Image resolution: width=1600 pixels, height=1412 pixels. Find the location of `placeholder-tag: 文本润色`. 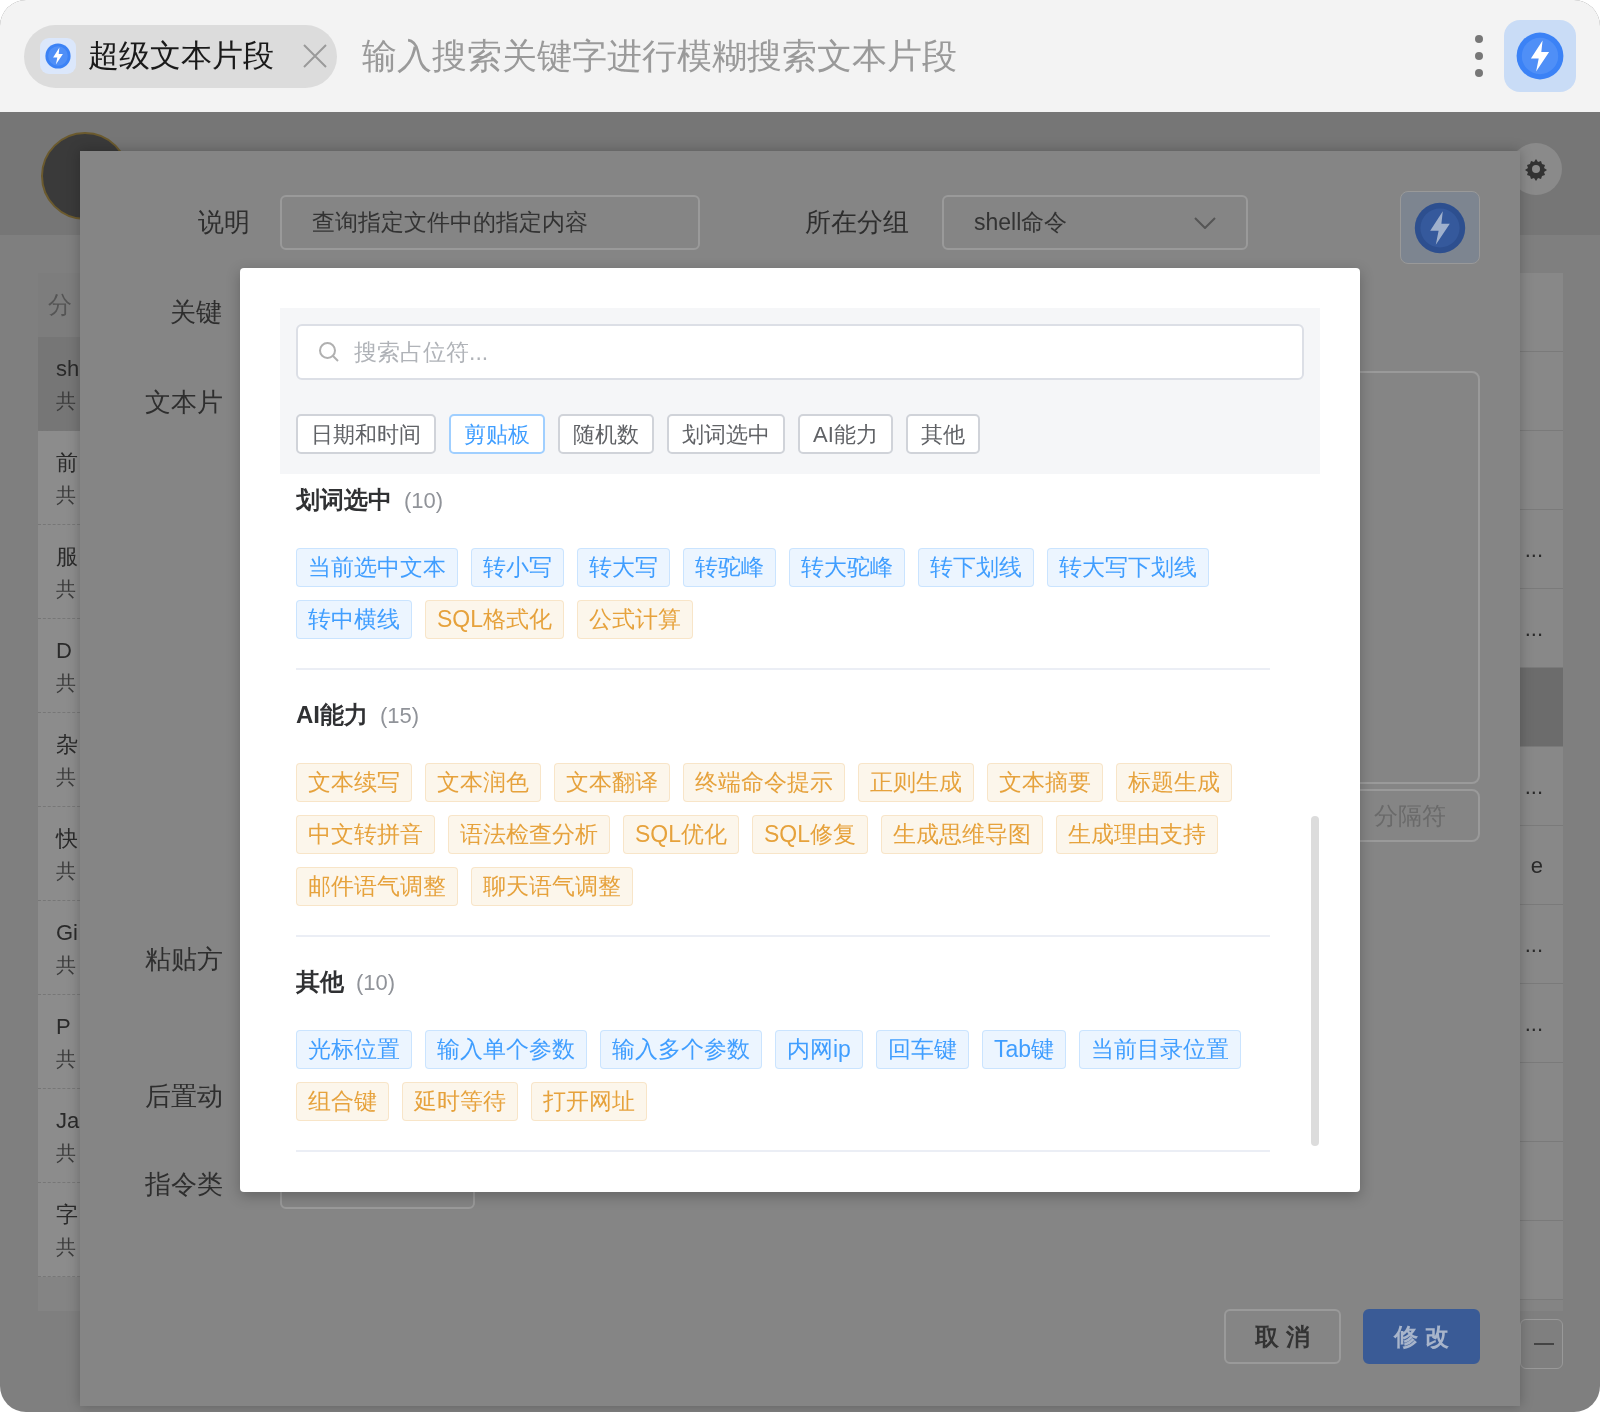

placeholder-tag: 文本润色 is located at coordinates (483, 782).